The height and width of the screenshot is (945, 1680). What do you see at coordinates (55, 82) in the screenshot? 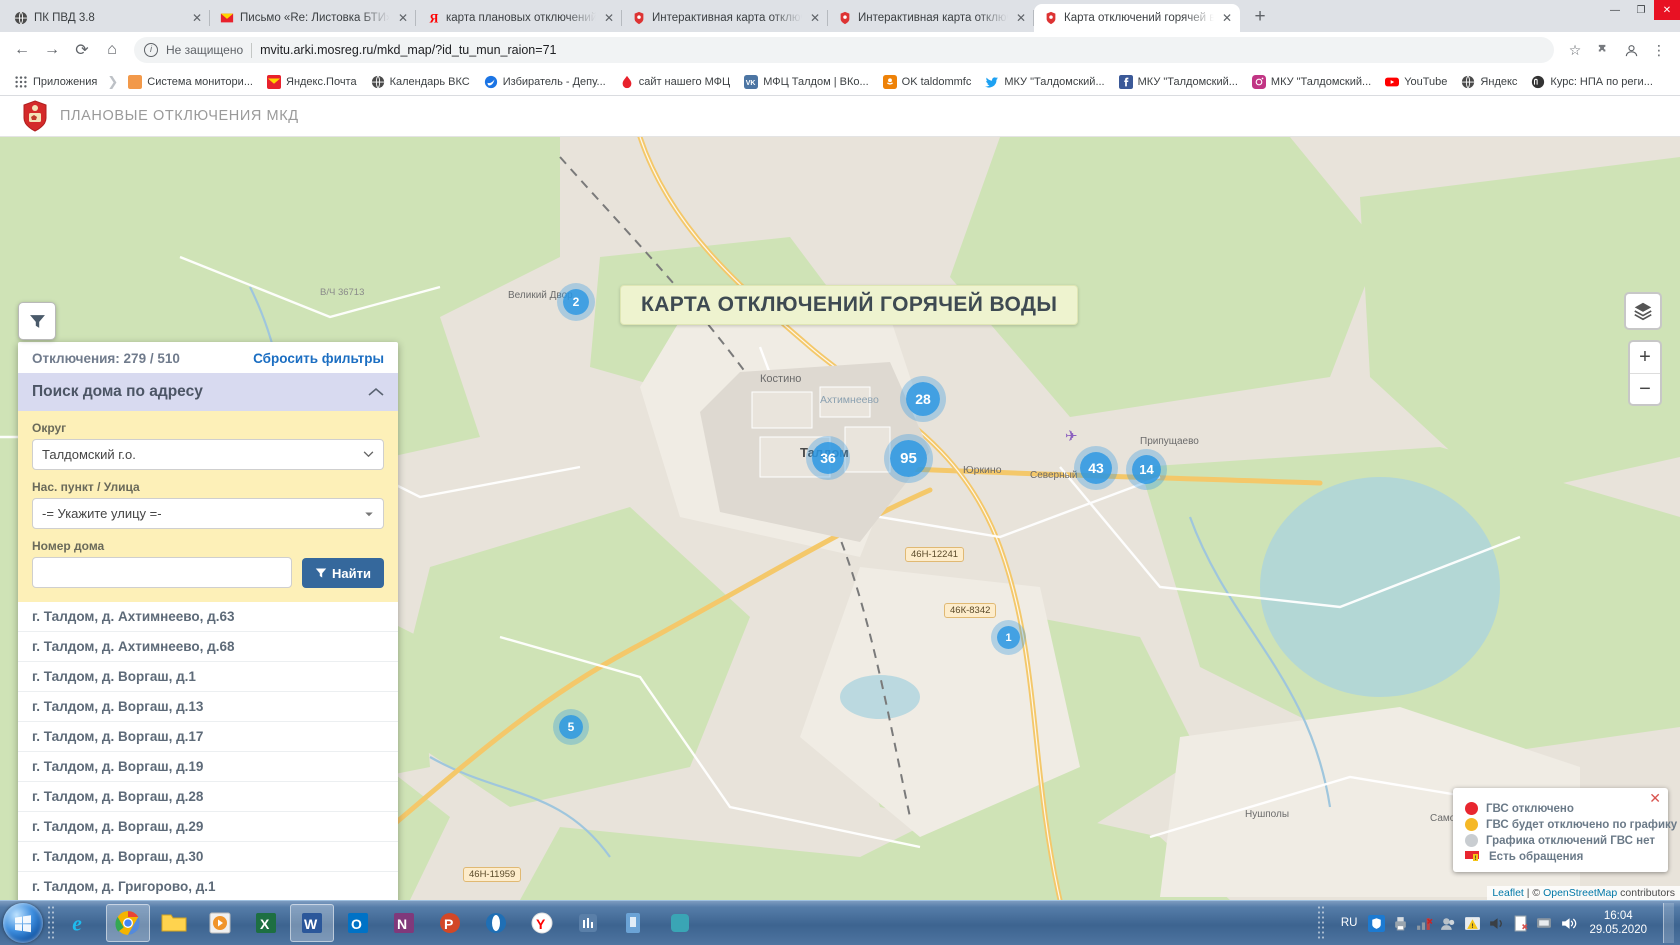
I see `bookmark-apps: Приложения` at bounding box center [55, 82].